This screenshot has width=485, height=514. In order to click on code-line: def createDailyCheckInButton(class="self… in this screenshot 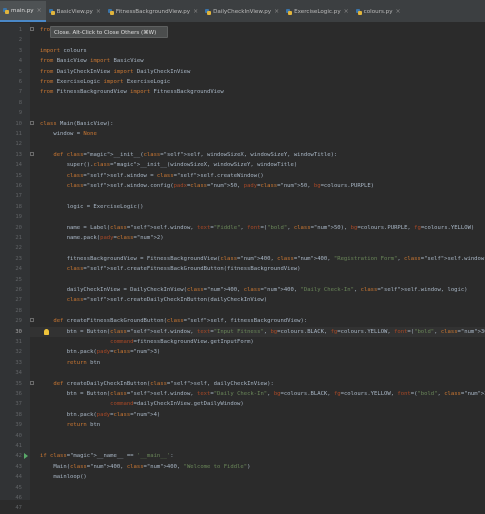, I will do `click(156, 384)`.